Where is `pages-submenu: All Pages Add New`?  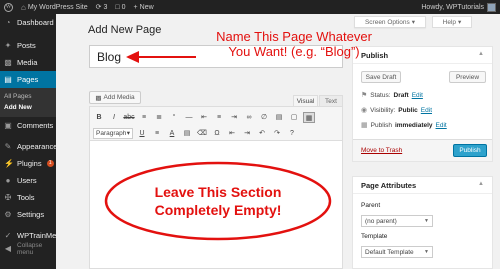
pages-submenu: All Pages Add New is located at coordinates (28, 102).